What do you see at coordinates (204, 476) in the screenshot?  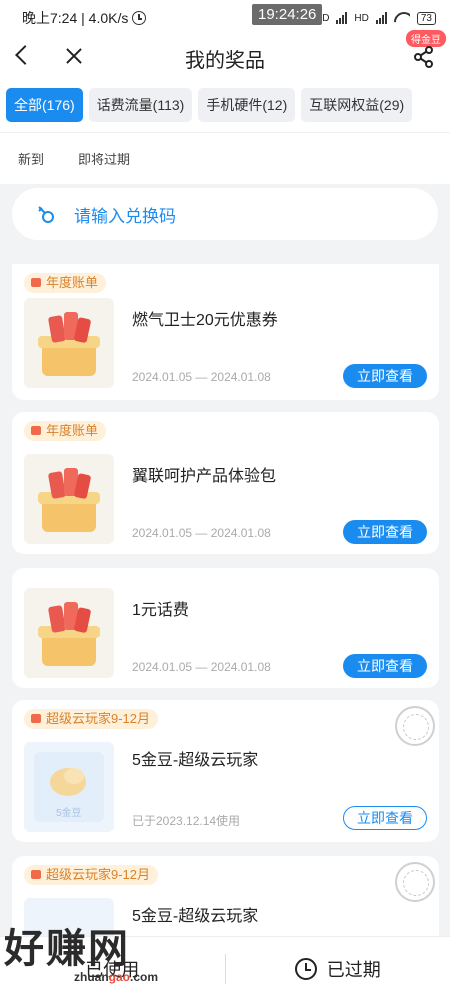 I see `prize-name: 翼联呵护产品体验包` at bounding box center [204, 476].